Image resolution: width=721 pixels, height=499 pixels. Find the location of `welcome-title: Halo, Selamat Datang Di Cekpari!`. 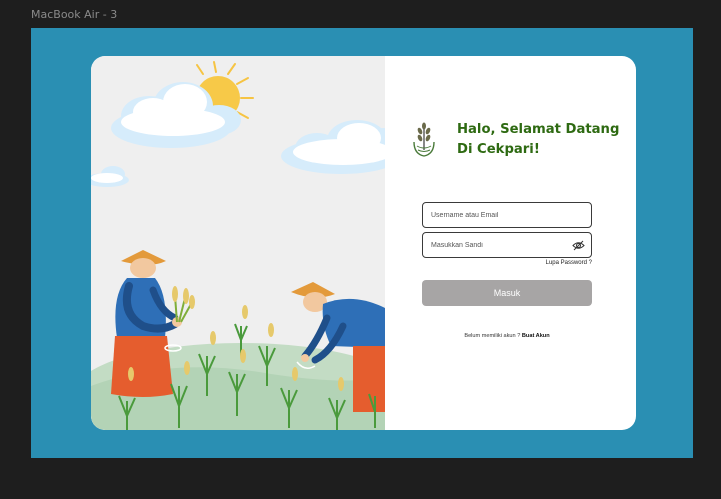

welcome-title: Halo, Selamat Datang Di Cekpari! is located at coordinates (538, 139).